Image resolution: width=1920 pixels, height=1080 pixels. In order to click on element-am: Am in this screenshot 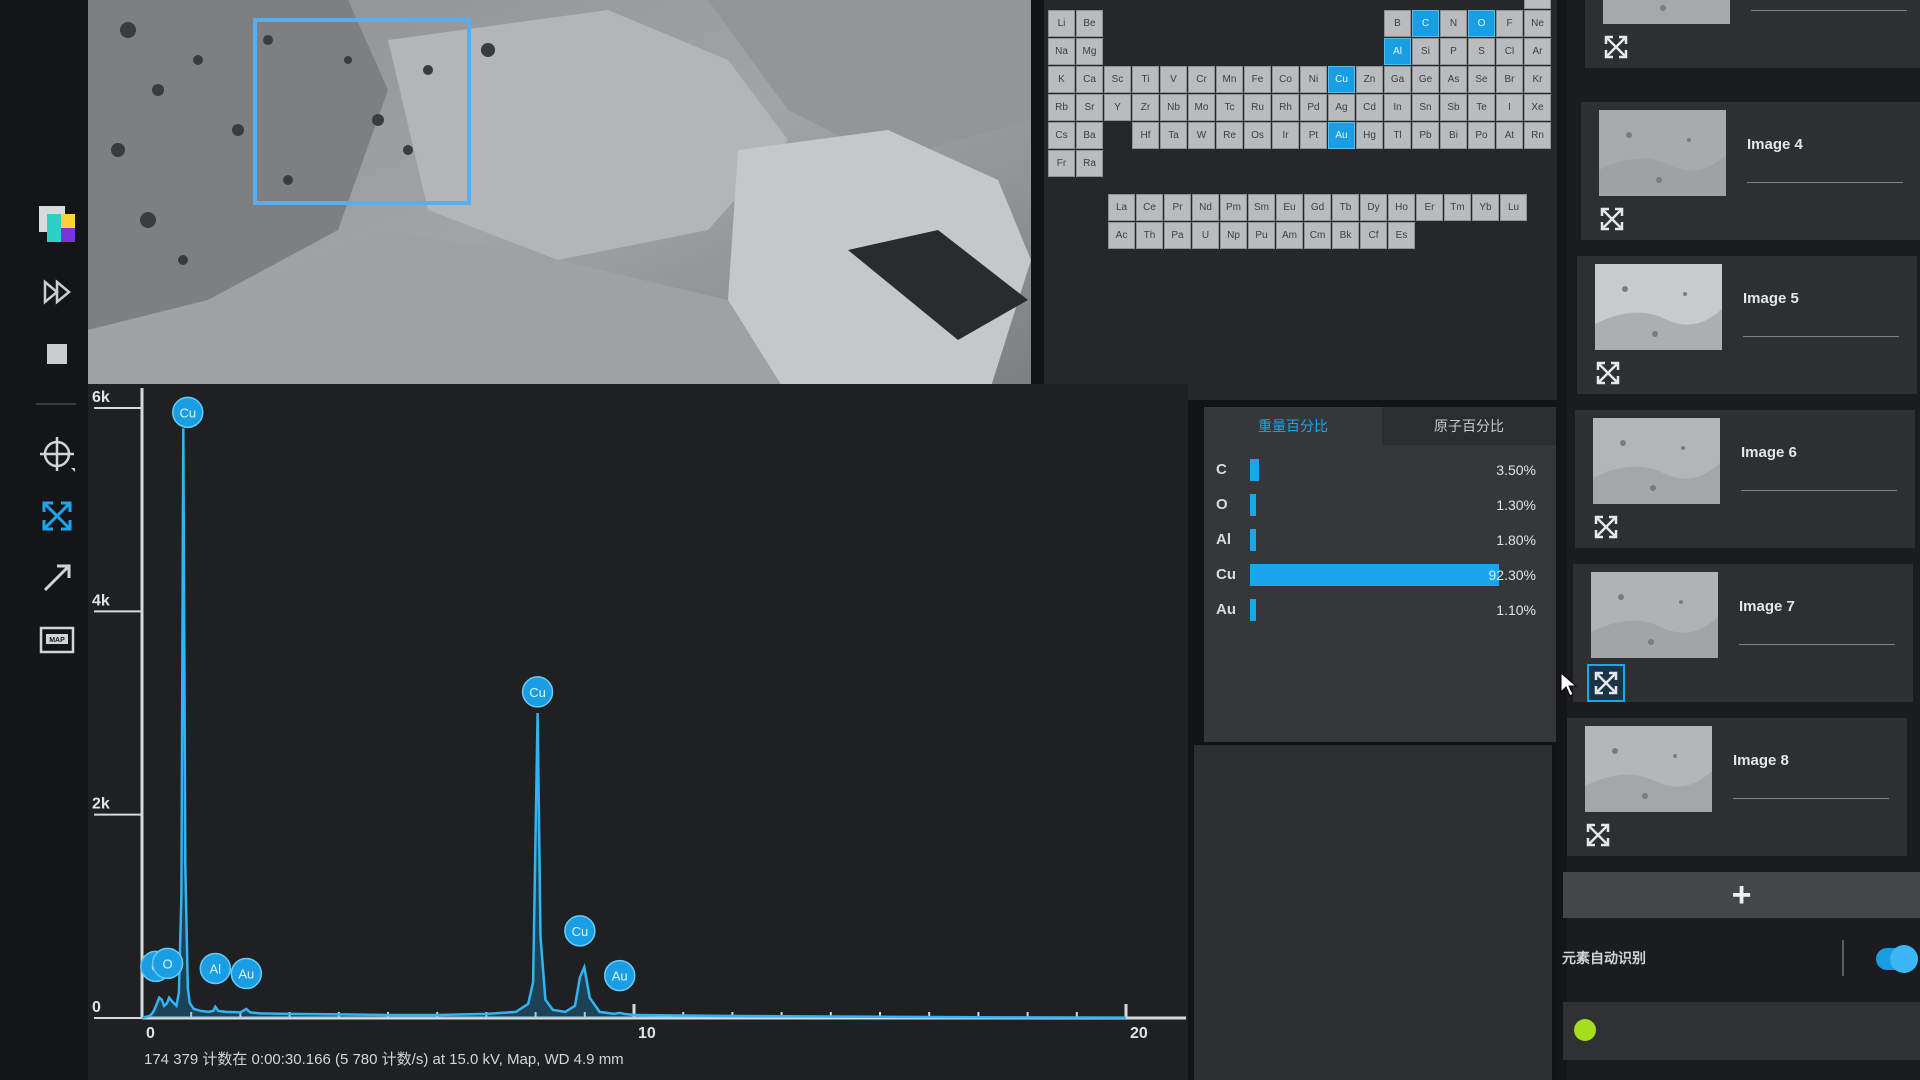, I will do `click(1289, 235)`.